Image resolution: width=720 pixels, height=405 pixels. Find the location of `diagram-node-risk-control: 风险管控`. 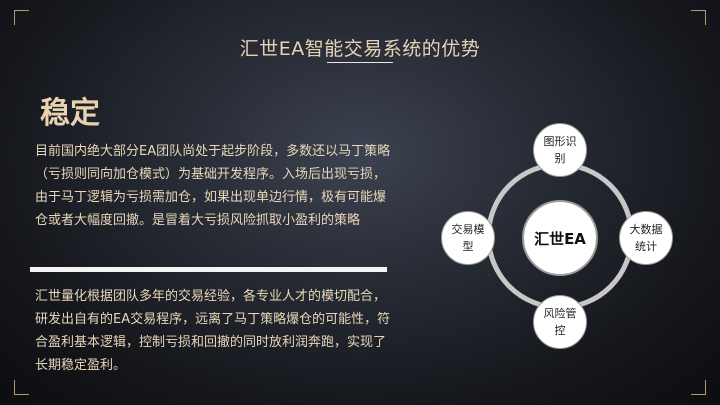

diagram-node-risk-control: 风险管控 is located at coordinates (560, 322).